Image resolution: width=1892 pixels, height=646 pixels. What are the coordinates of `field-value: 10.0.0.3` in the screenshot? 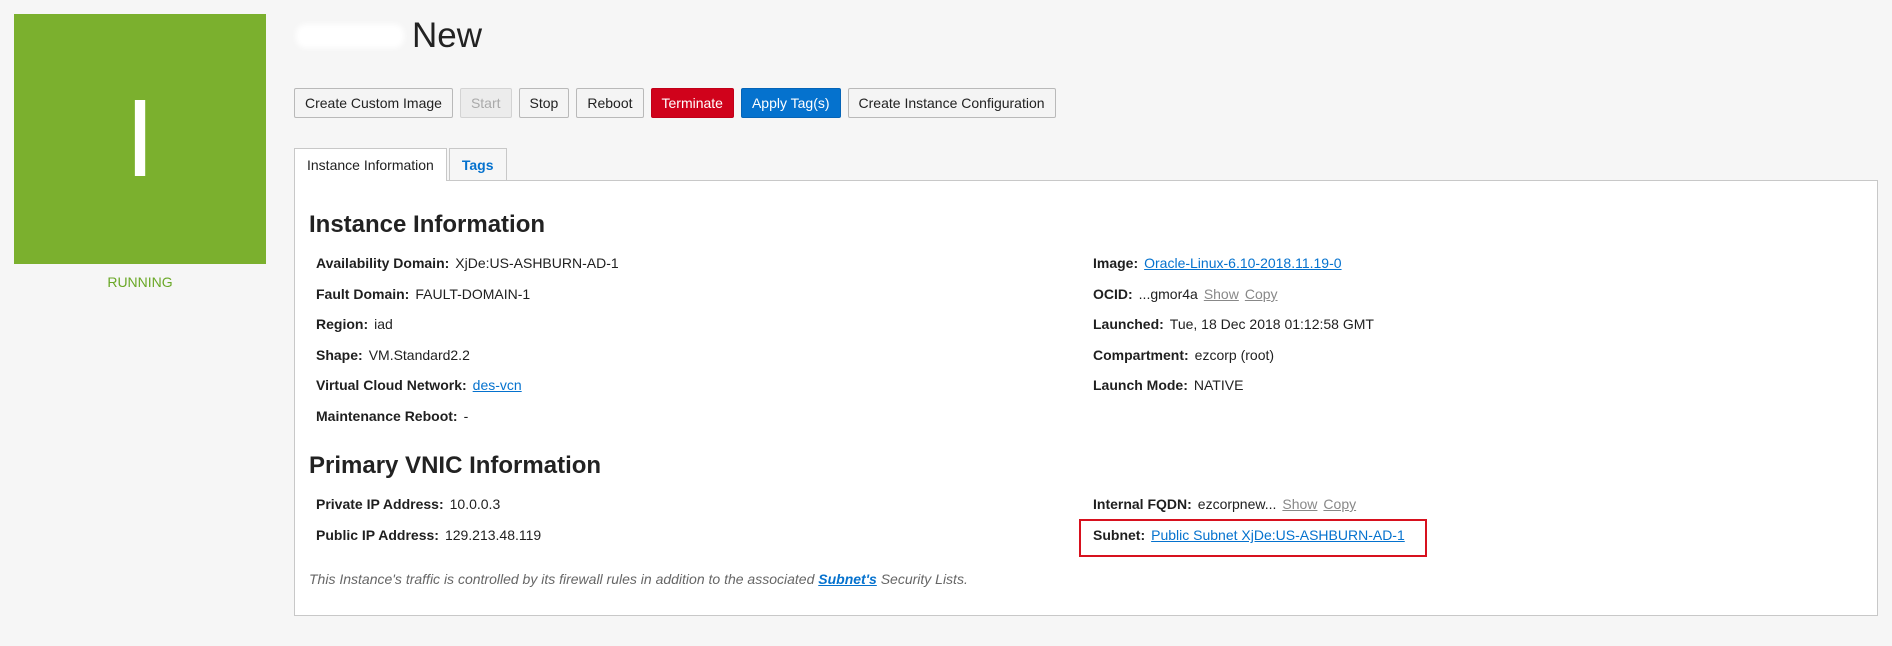 It's located at (475, 504).